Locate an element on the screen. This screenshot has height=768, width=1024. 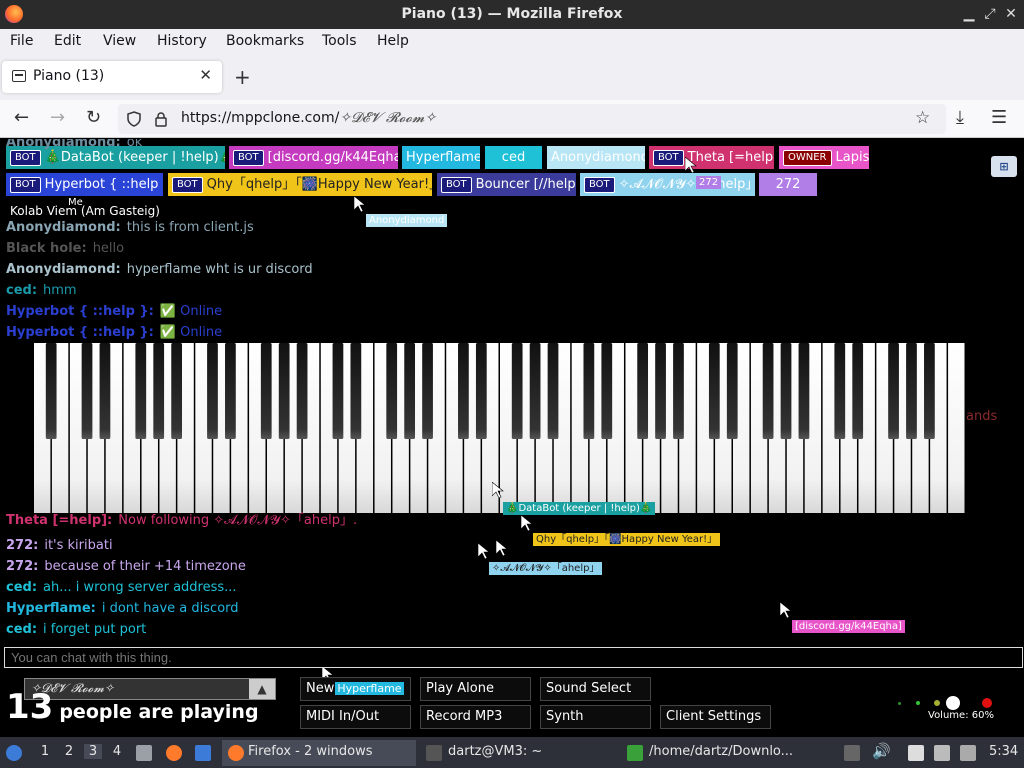
taskbar-firefox: Firefox - 2 windows is located at coordinates (319, 753).